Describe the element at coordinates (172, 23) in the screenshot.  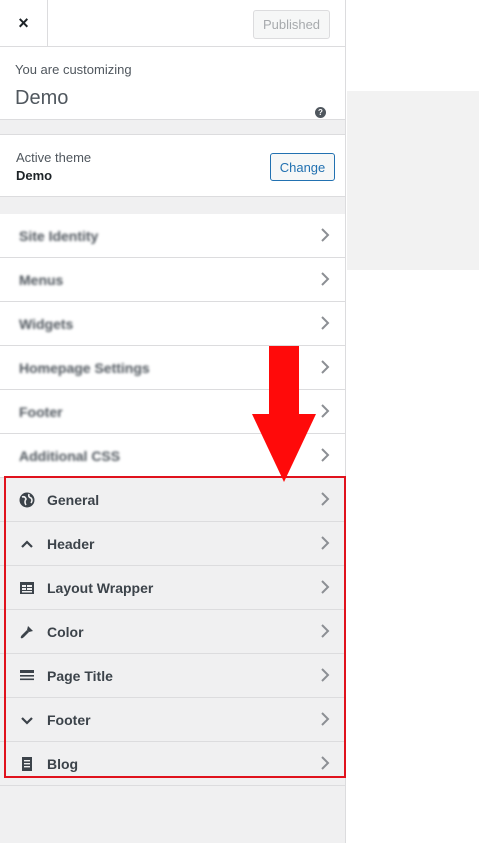
I see `customizer-header: × Published` at that location.